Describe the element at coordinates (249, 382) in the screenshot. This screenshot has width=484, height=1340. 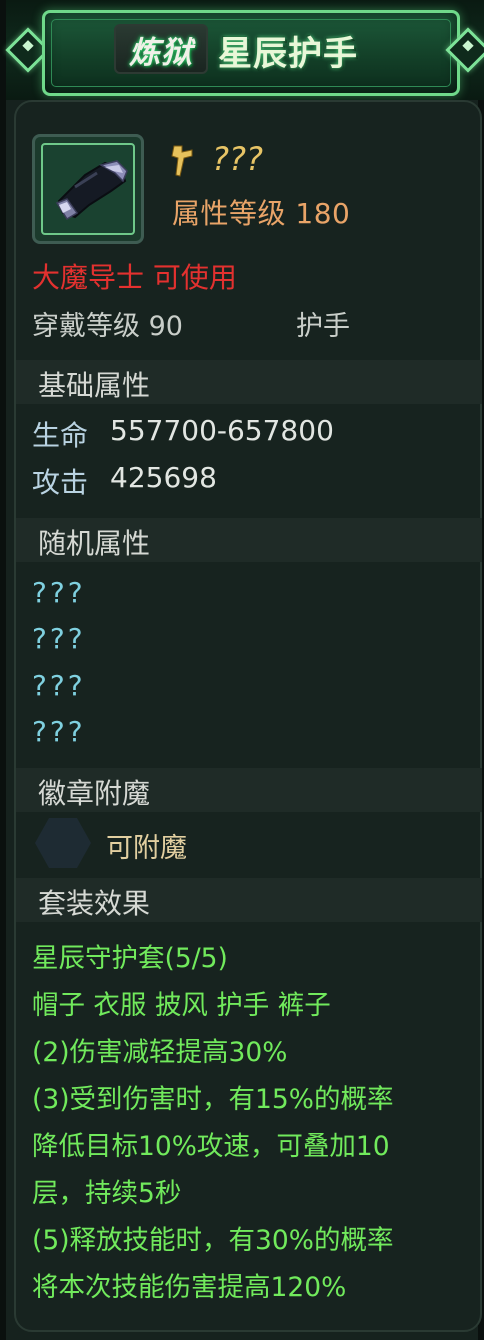
I see `basic-attributes-header: 基础属性` at that location.